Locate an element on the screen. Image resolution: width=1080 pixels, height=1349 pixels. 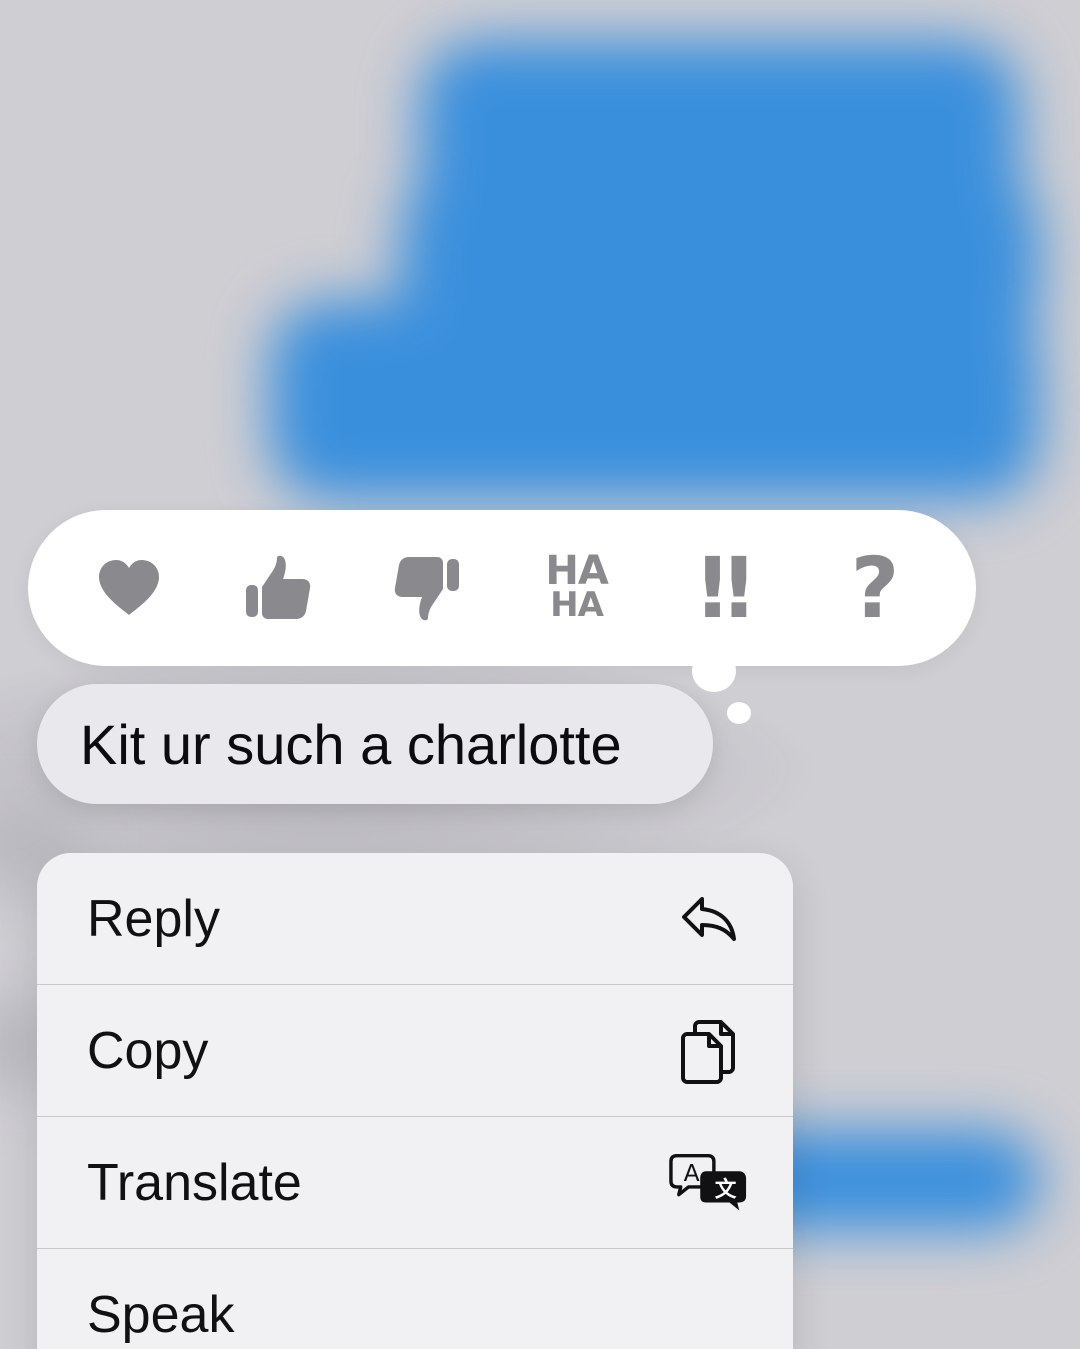
tapback-tail-dot-small is located at coordinates (739, 713).